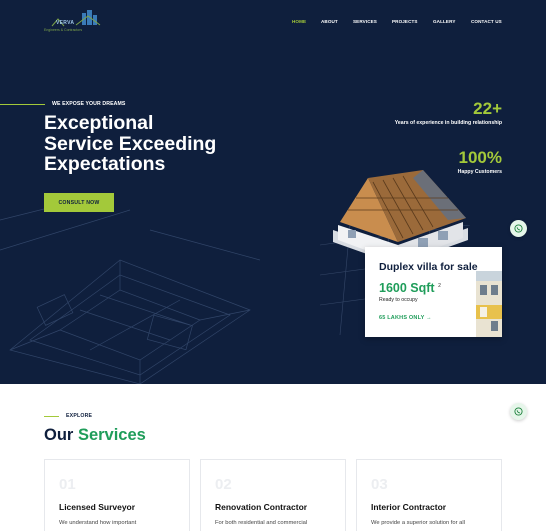 The width and height of the screenshot is (546, 531). Describe the element at coordinates (63, 30) in the screenshot. I see `logo-subtitle: Engineers & Contractors` at that location.